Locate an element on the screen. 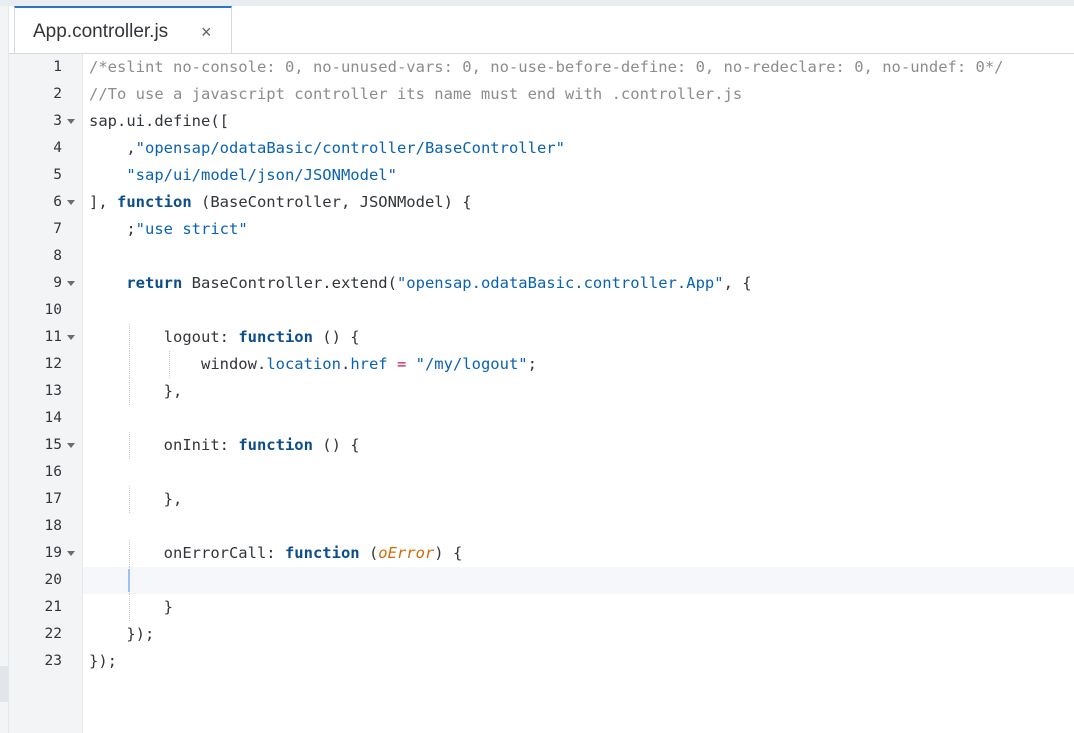 The image size is (1074, 733). line-number: 22 is located at coordinates (53, 634).